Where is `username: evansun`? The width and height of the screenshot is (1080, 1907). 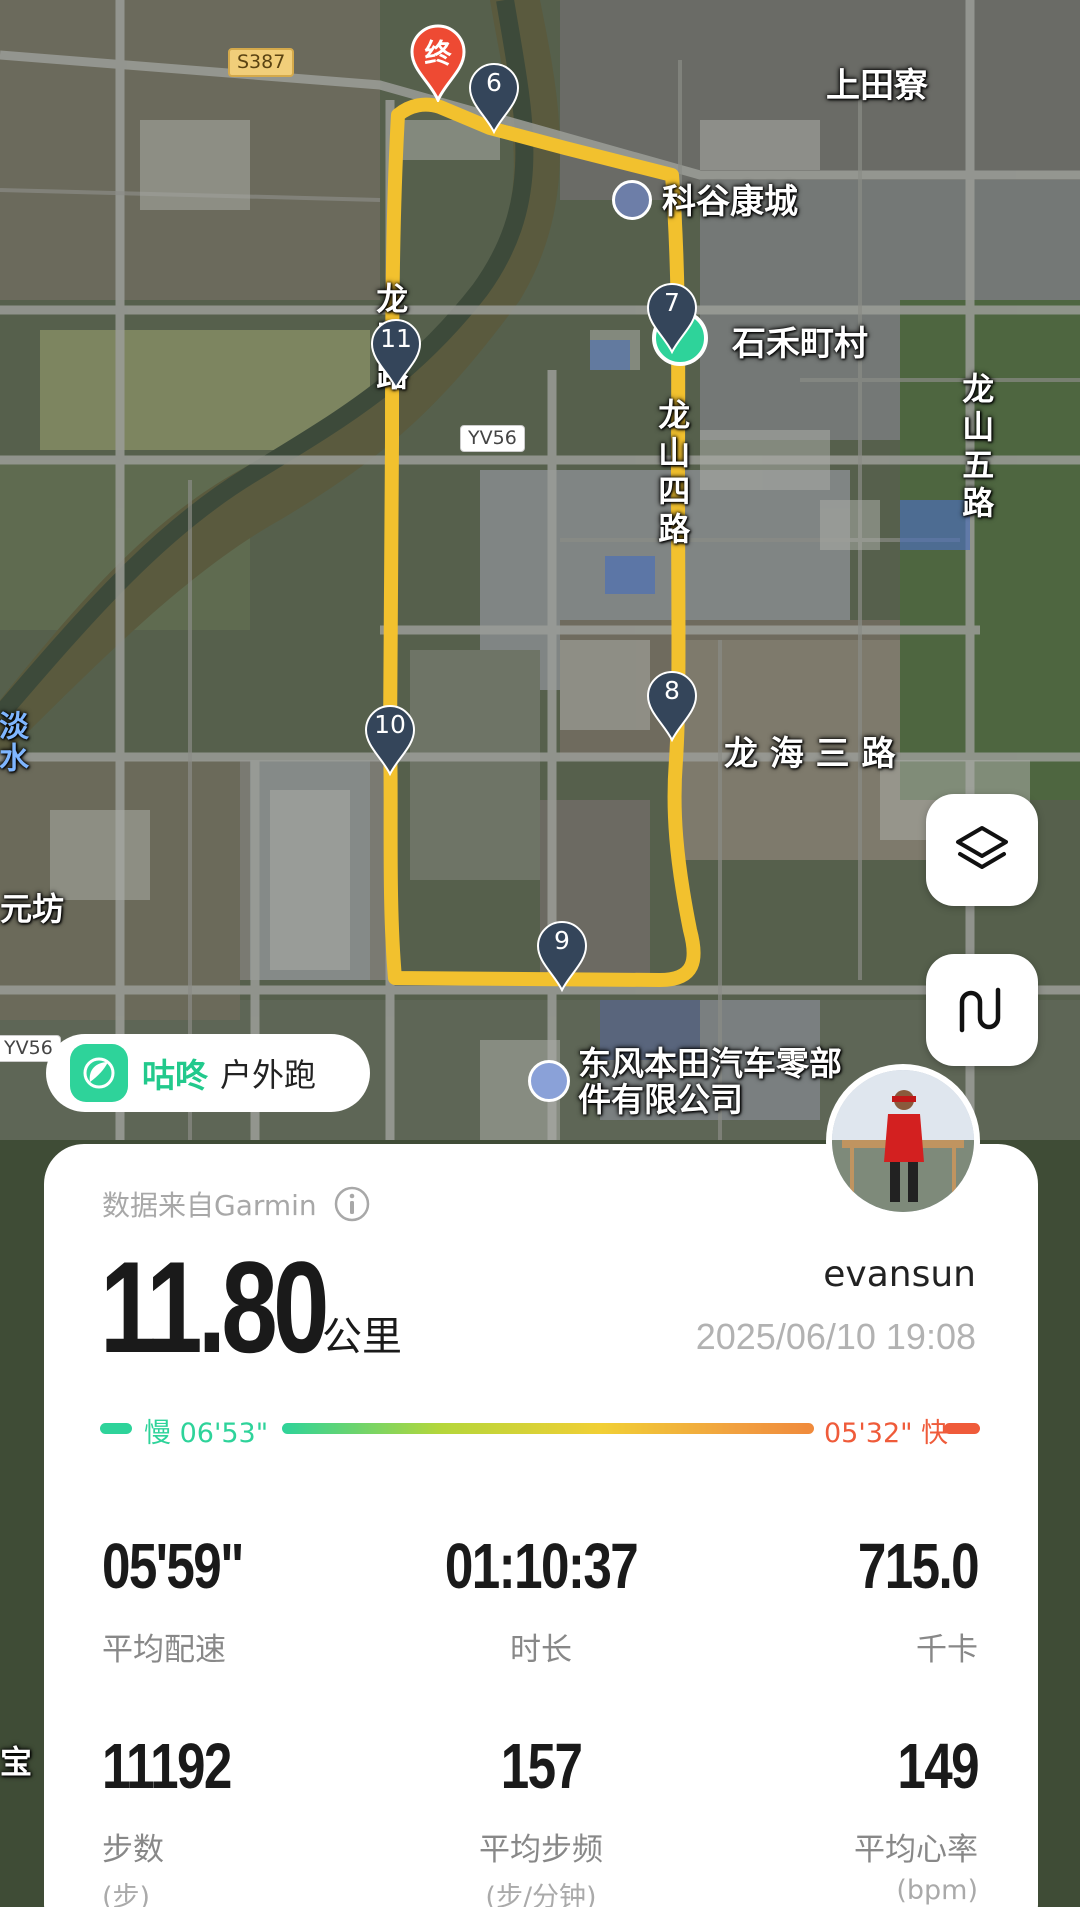 username: evansun is located at coordinates (899, 1274).